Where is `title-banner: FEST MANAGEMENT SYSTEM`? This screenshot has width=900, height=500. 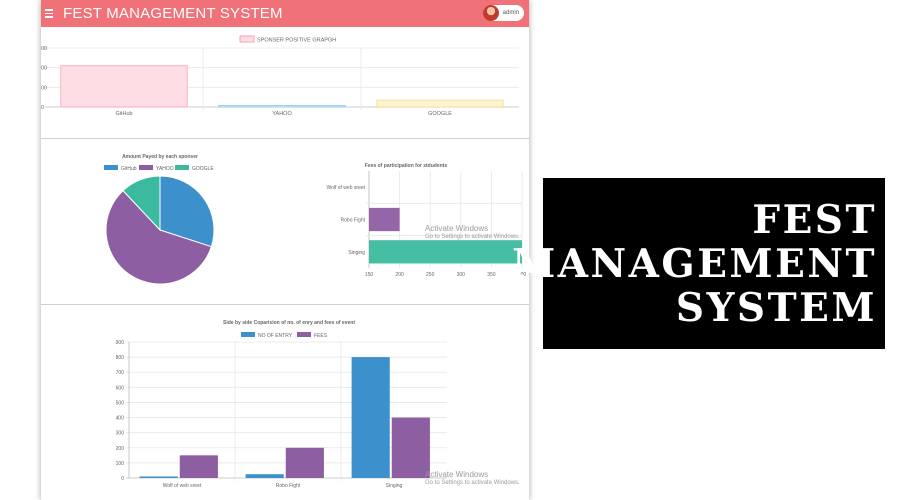
title-banner: FEST MANAGEMENT SYSTEM is located at coordinates (698, 263).